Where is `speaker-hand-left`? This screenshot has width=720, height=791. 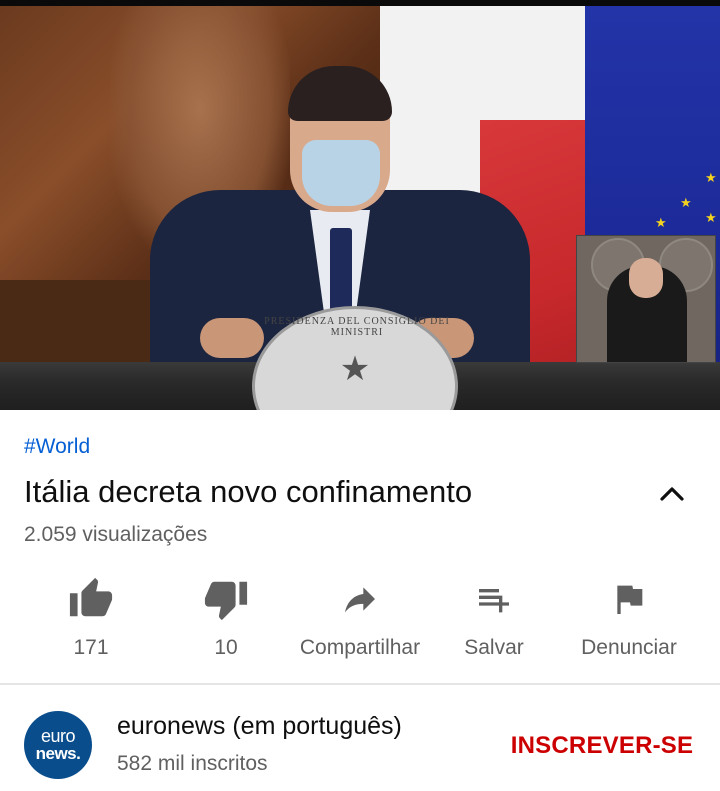 speaker-hand-left is located at coordinates (232, 338).